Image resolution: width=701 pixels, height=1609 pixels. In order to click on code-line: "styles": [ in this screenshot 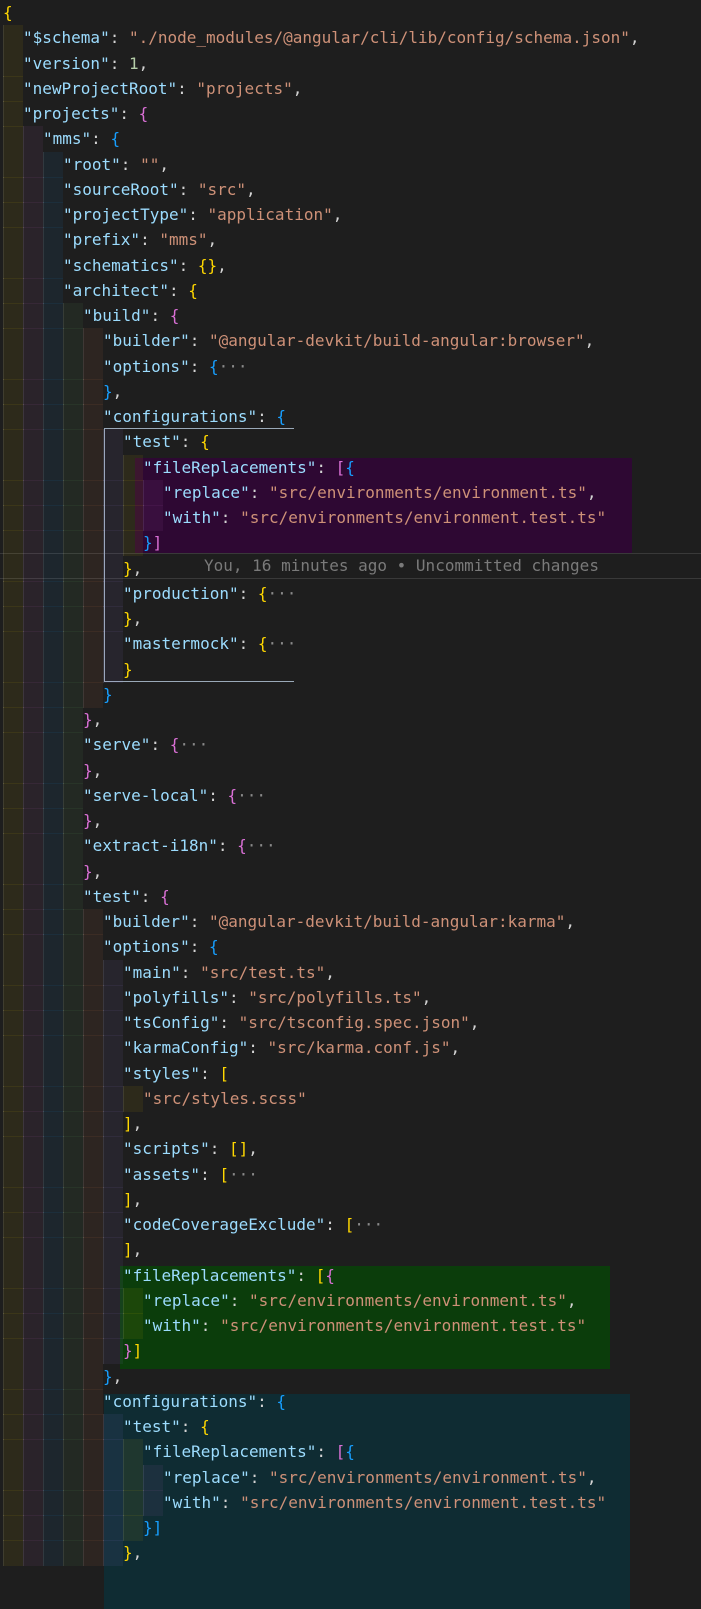, I will do `click(114, 1073)`.